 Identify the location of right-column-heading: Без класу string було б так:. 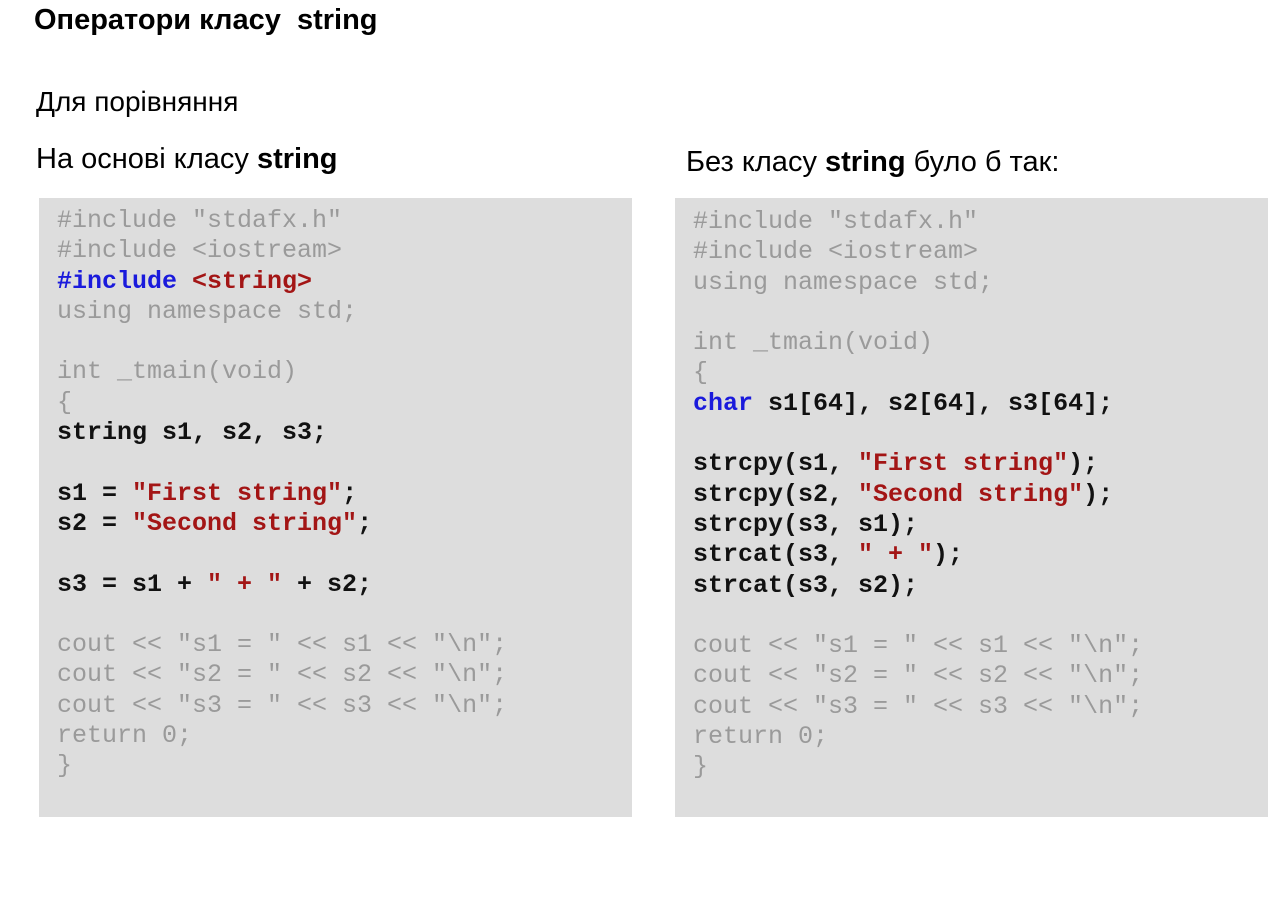
(872, 162).